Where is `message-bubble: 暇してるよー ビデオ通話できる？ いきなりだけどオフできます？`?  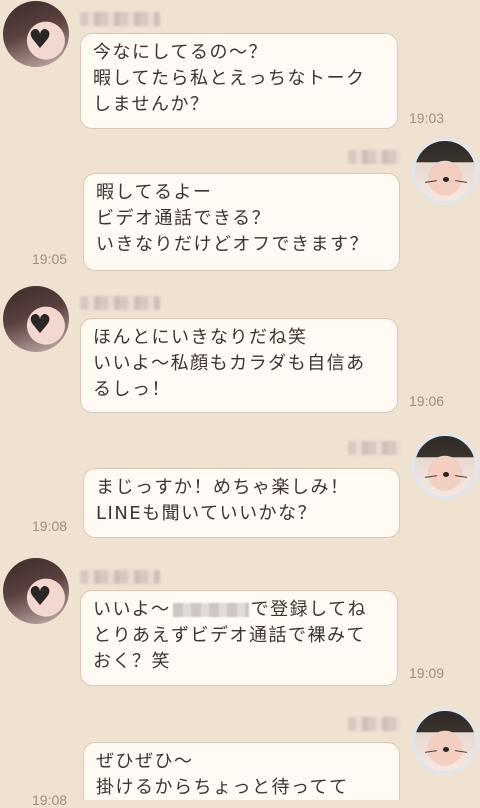
message-bubble: 暇してるよー ビデオ通話できる？ いきなりだけどオフできます？ is located at coordinates (241, 222).